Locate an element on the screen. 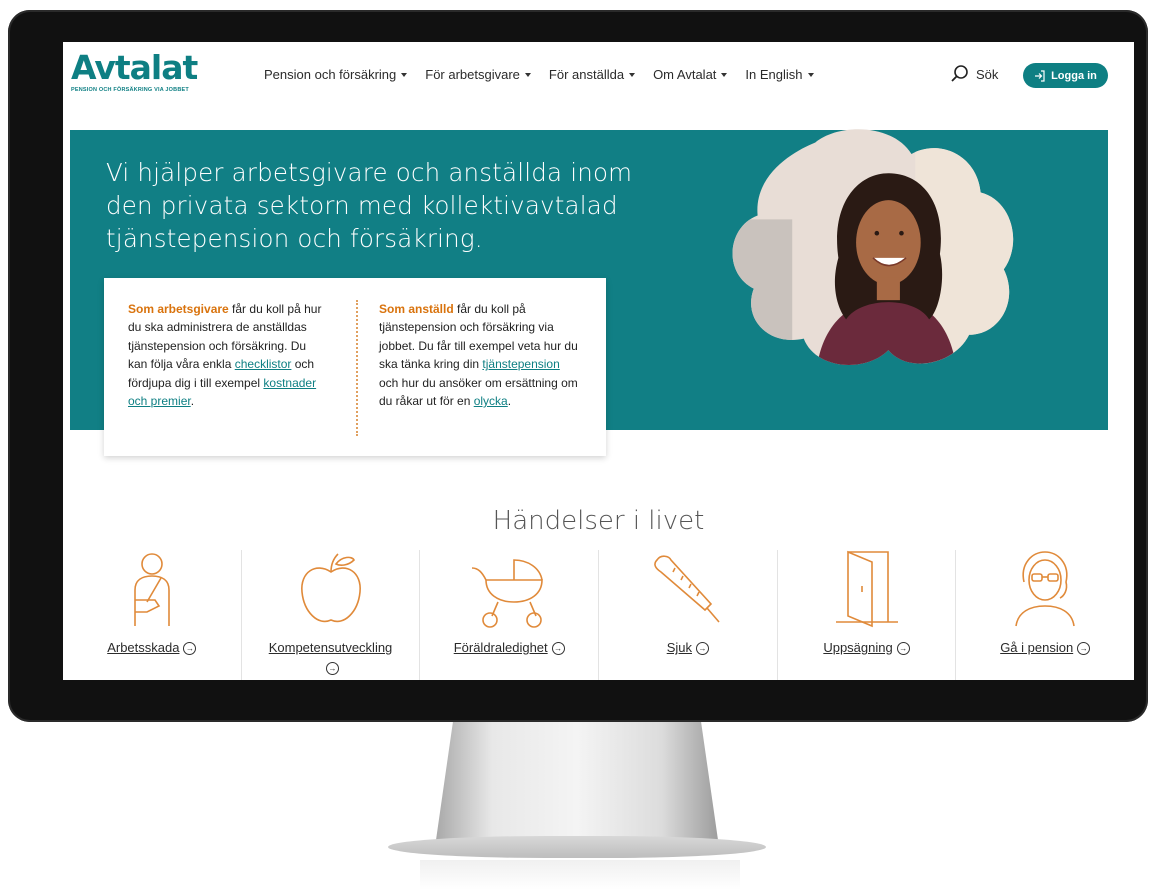 The image size is (1153, 893). employer-highlight: Som arbetsgivare is located at coordinates (178, 309).